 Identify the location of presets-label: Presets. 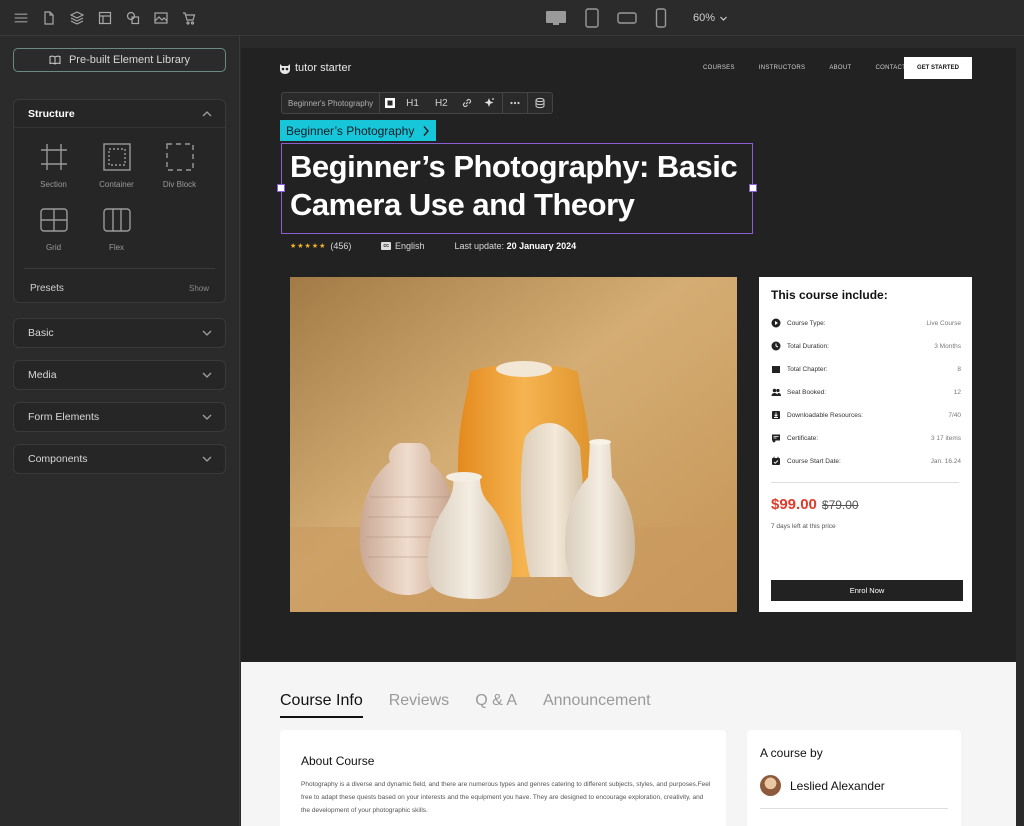
(47, 288).